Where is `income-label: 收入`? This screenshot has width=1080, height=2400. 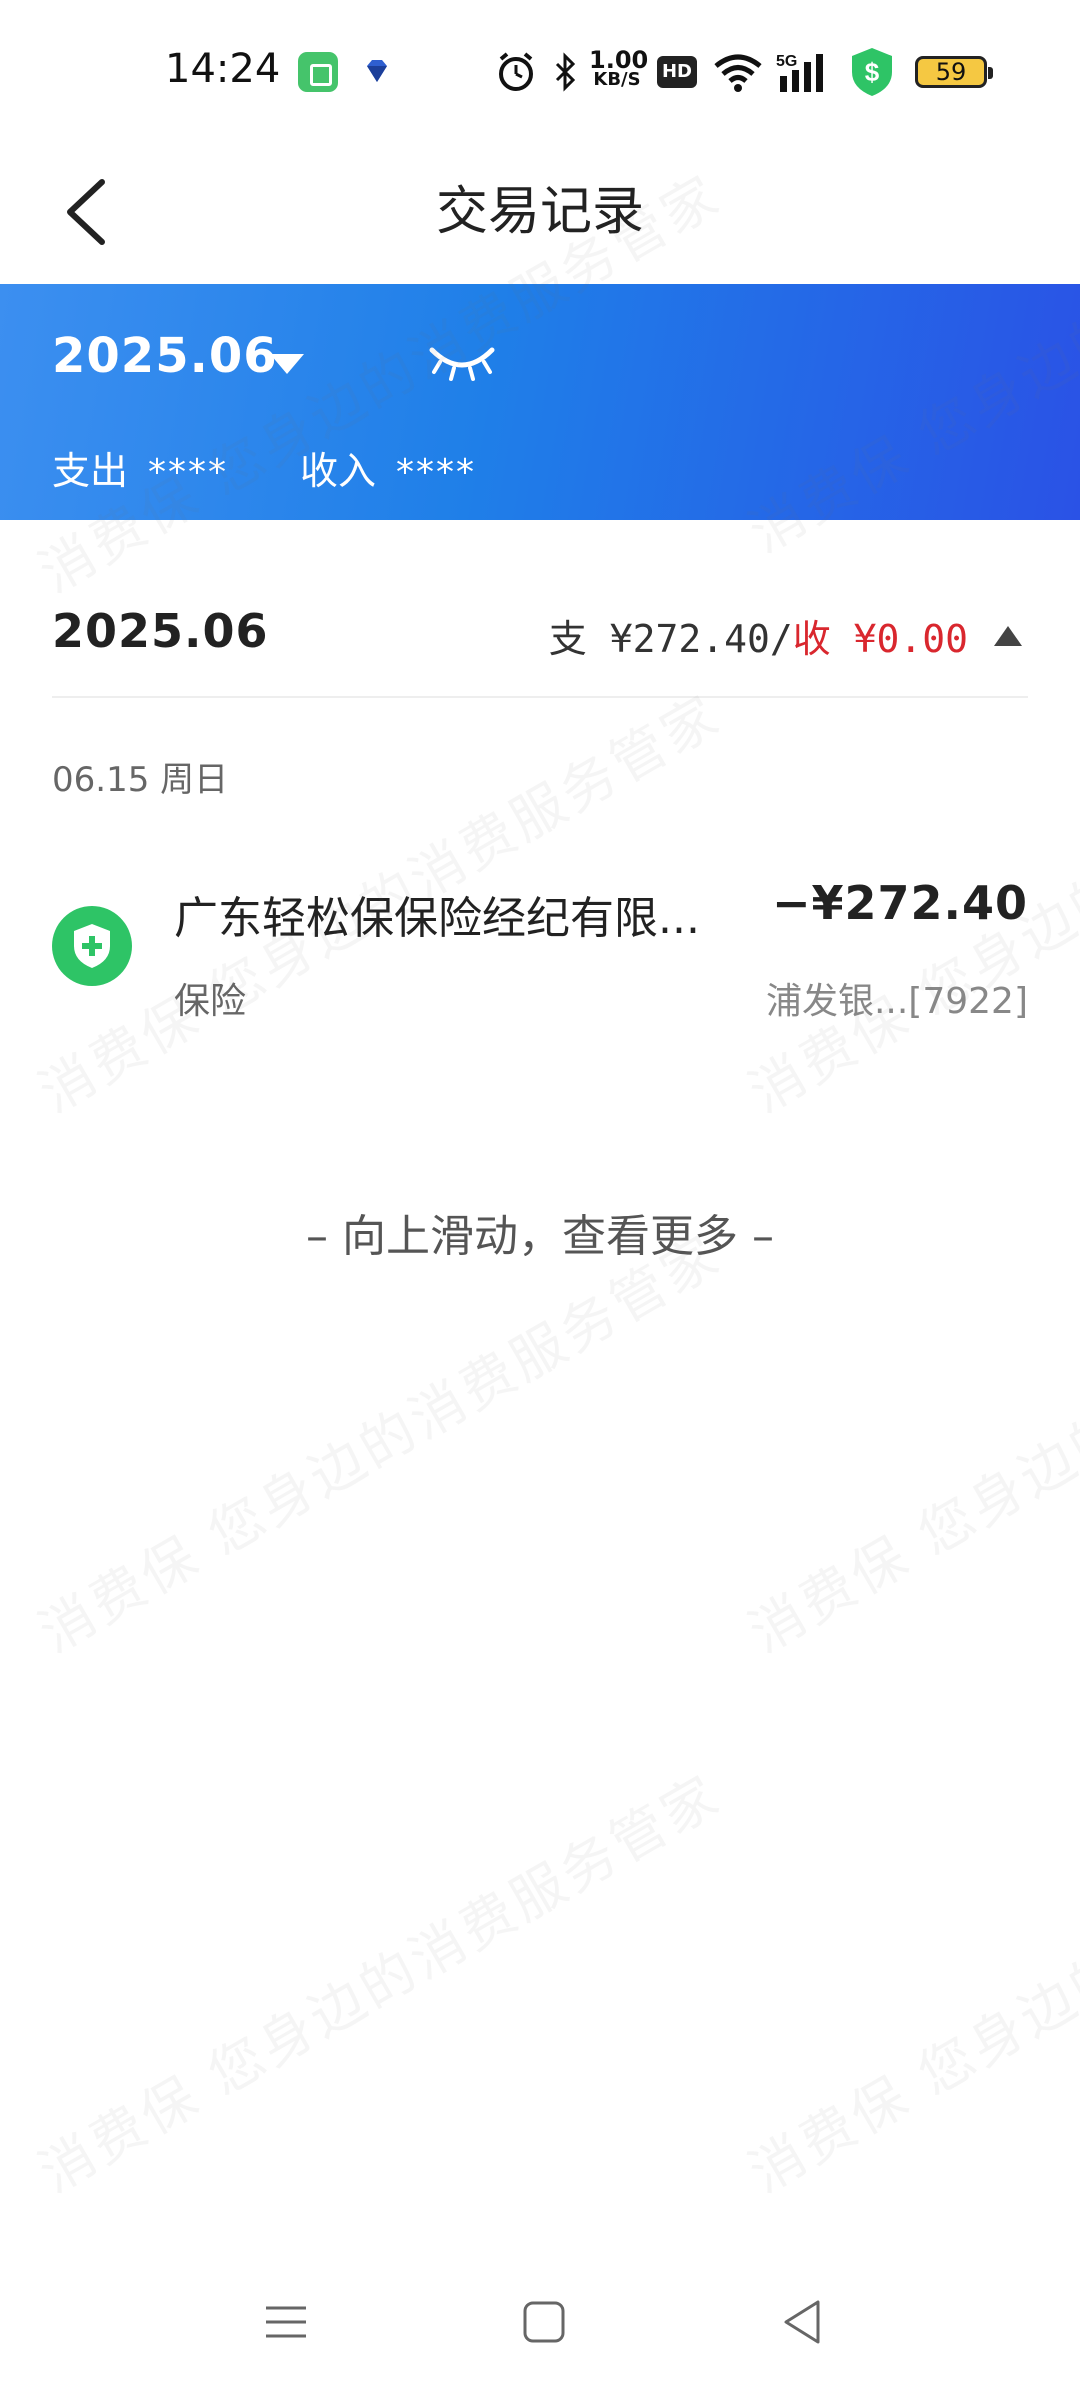 income-label: 收入 is located at coordinates (338, 471).